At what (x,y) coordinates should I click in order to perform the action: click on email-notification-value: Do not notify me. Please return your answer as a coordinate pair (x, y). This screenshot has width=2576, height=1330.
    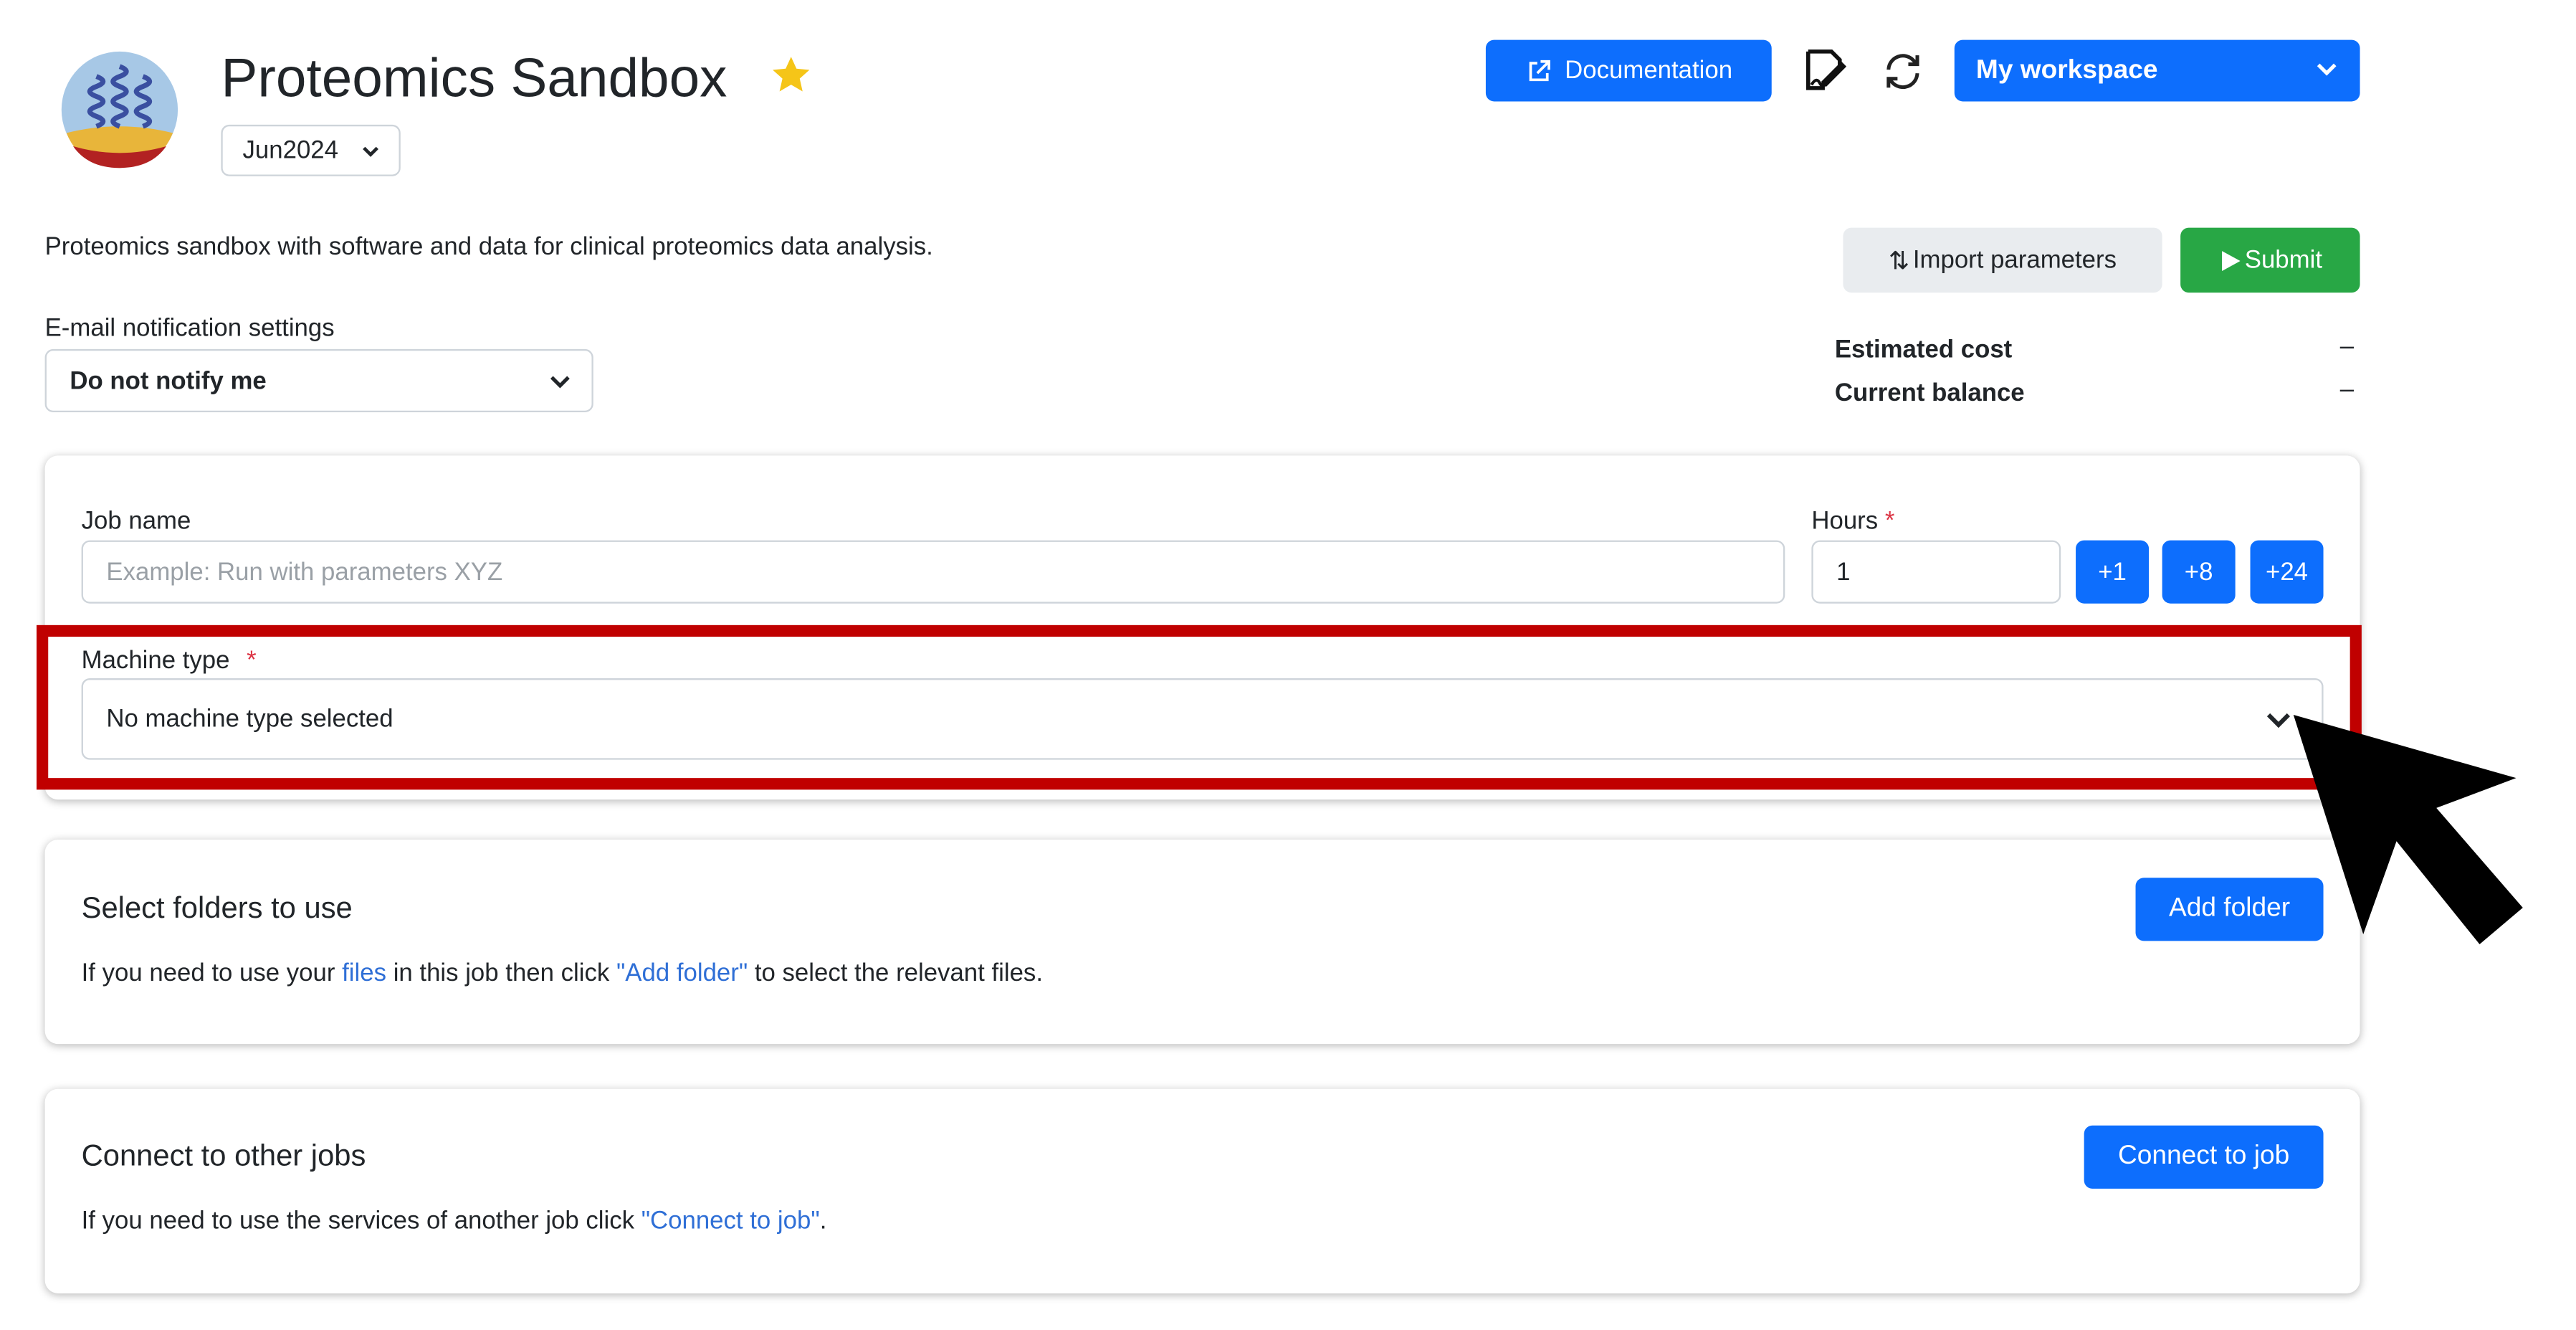
    Looking at the image, I should click on (168, 380).